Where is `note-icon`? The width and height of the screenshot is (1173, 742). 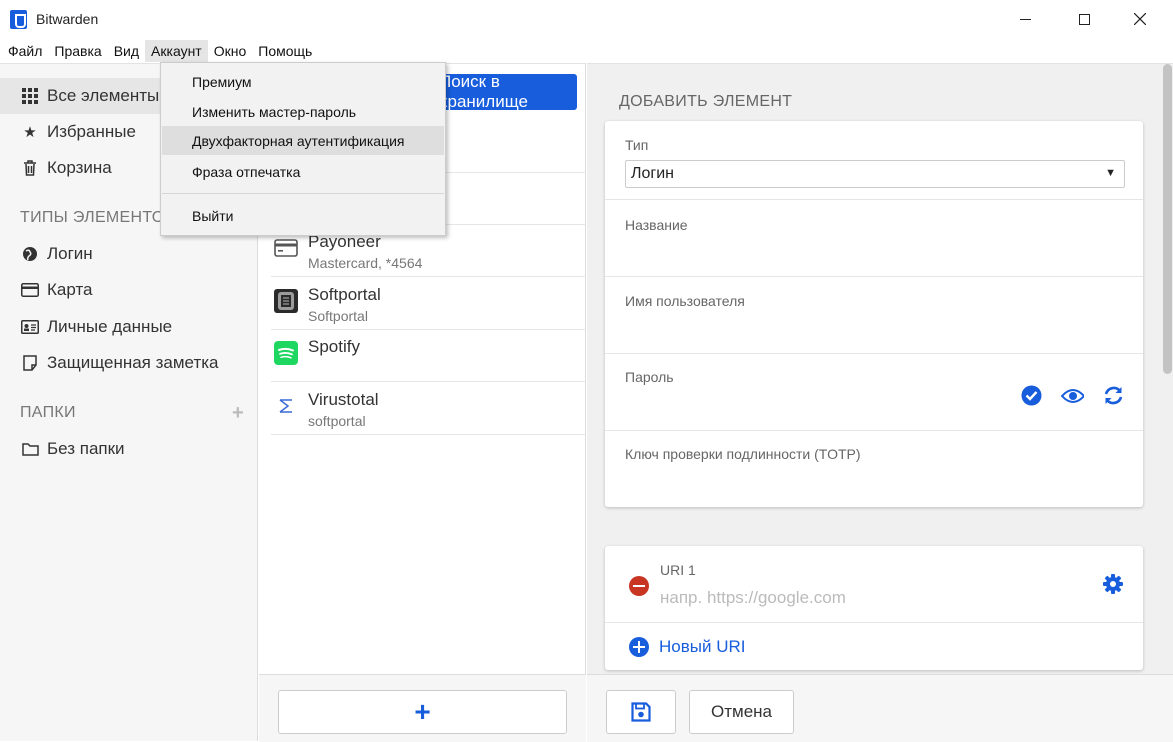 note-icon is located at coordinates (30, 363).